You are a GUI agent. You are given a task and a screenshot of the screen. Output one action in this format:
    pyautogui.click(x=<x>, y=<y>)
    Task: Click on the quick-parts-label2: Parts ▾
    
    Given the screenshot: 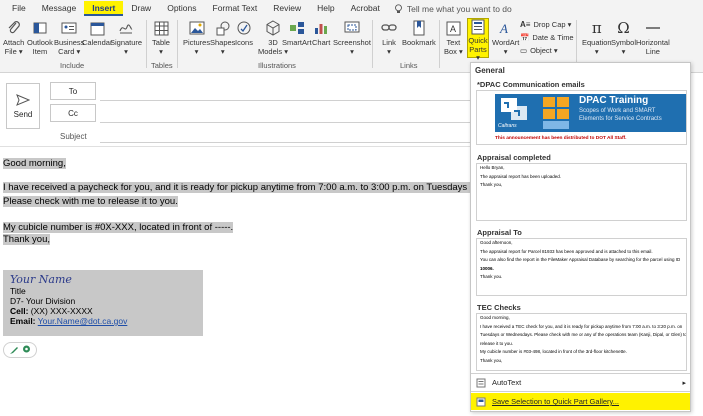 What is the action you would take?
    pyautogui.click(x=478, y=53)
    